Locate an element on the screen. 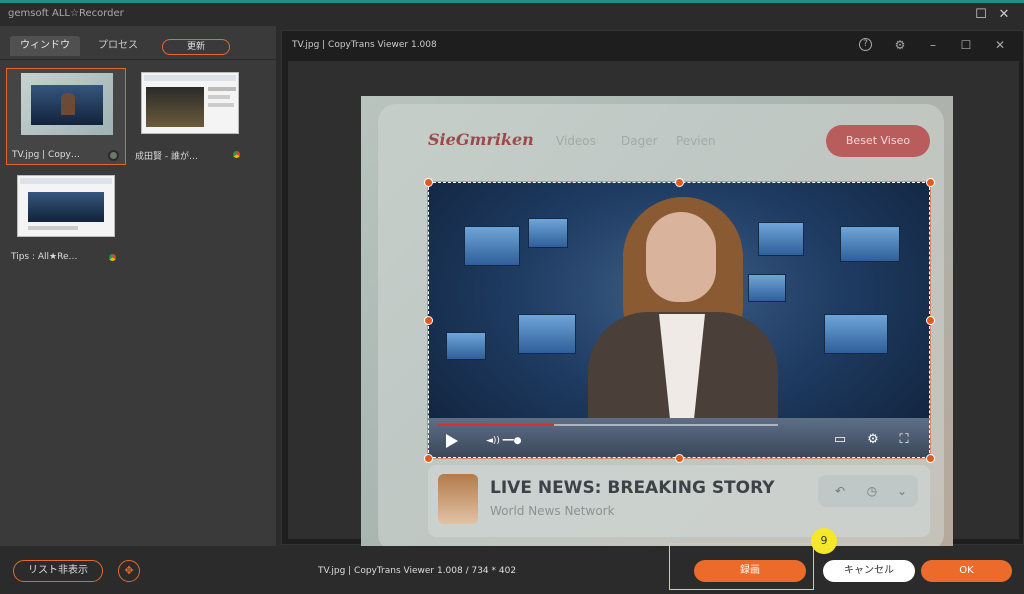  volume-icon: ◄)) ━━● is located at coordinates (504, 441).